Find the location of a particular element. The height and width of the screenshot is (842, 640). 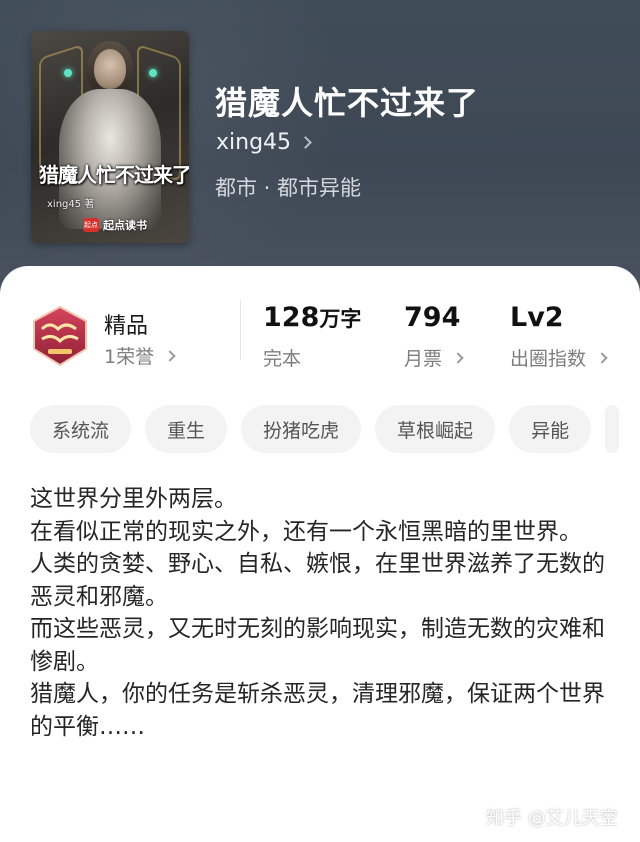

book-genre: 都市 · 都市异能 is located at coordinates (288, 187).